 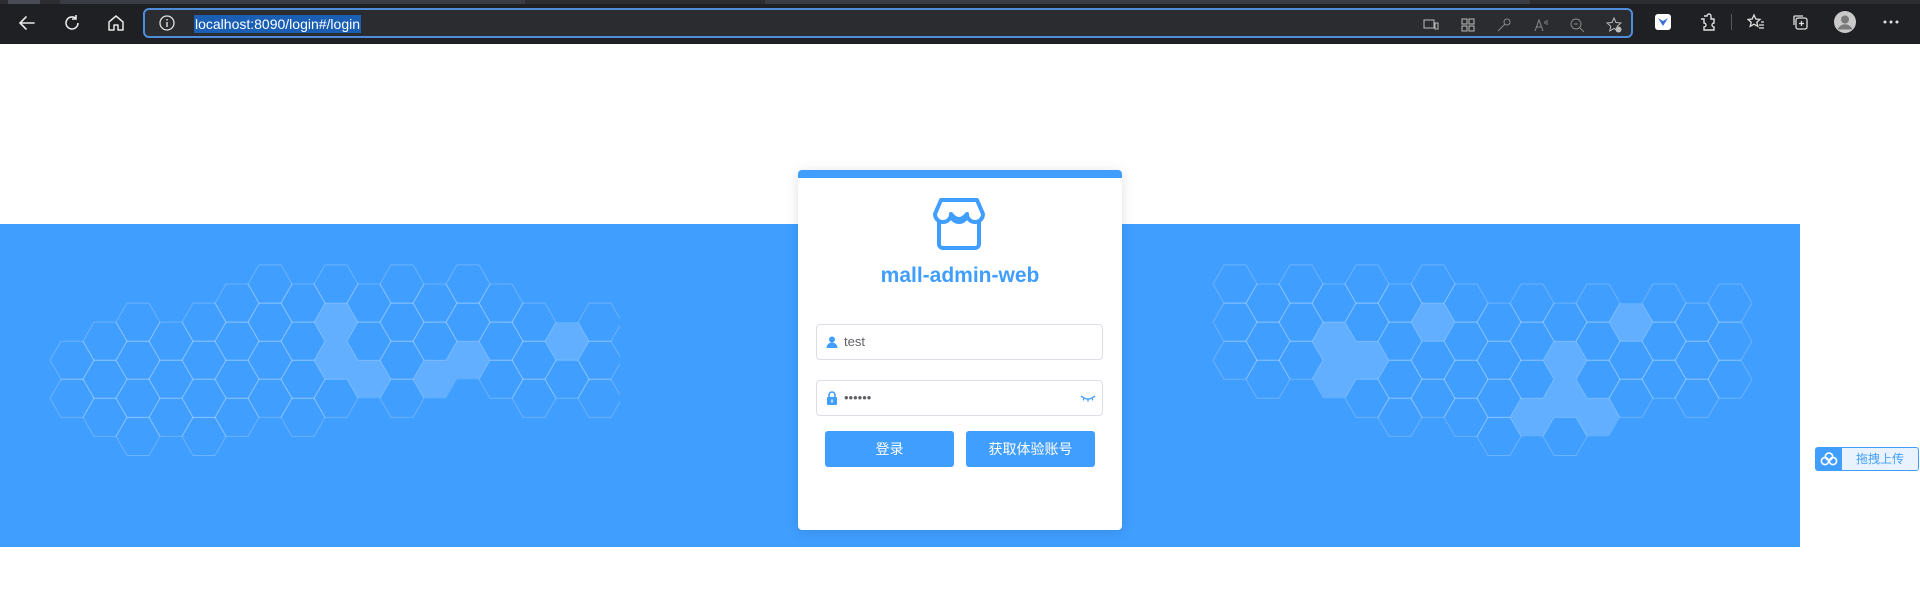 I want to click on add-favorite-icon, so click(x=1614, y=25).